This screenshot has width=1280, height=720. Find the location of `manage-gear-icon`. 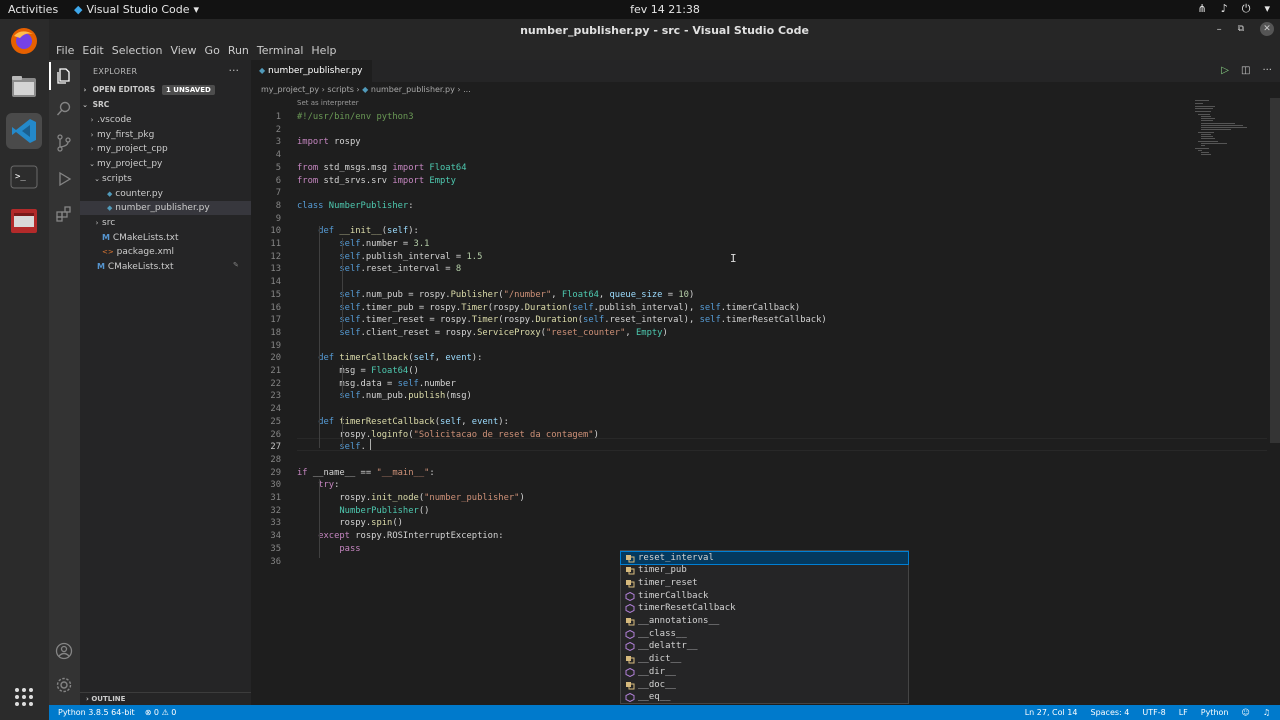

manage-gear-icon is located at coordinates (64, 685).